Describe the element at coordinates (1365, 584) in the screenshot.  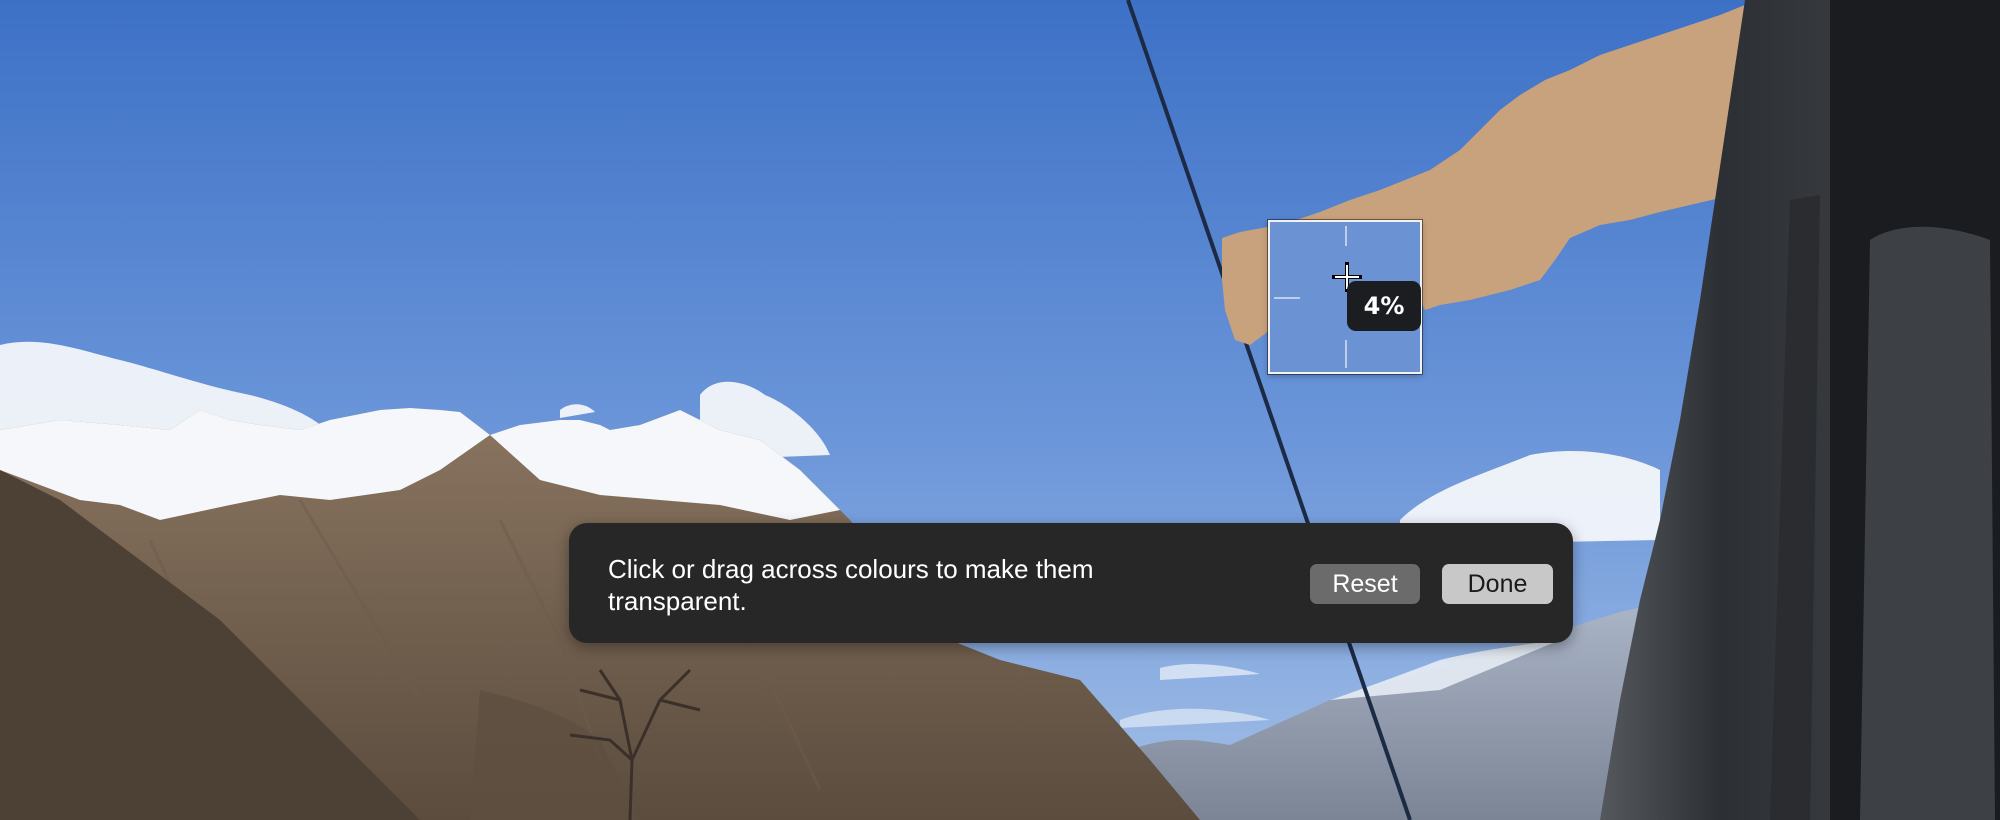
I see `reset-button: Reset` at that location.